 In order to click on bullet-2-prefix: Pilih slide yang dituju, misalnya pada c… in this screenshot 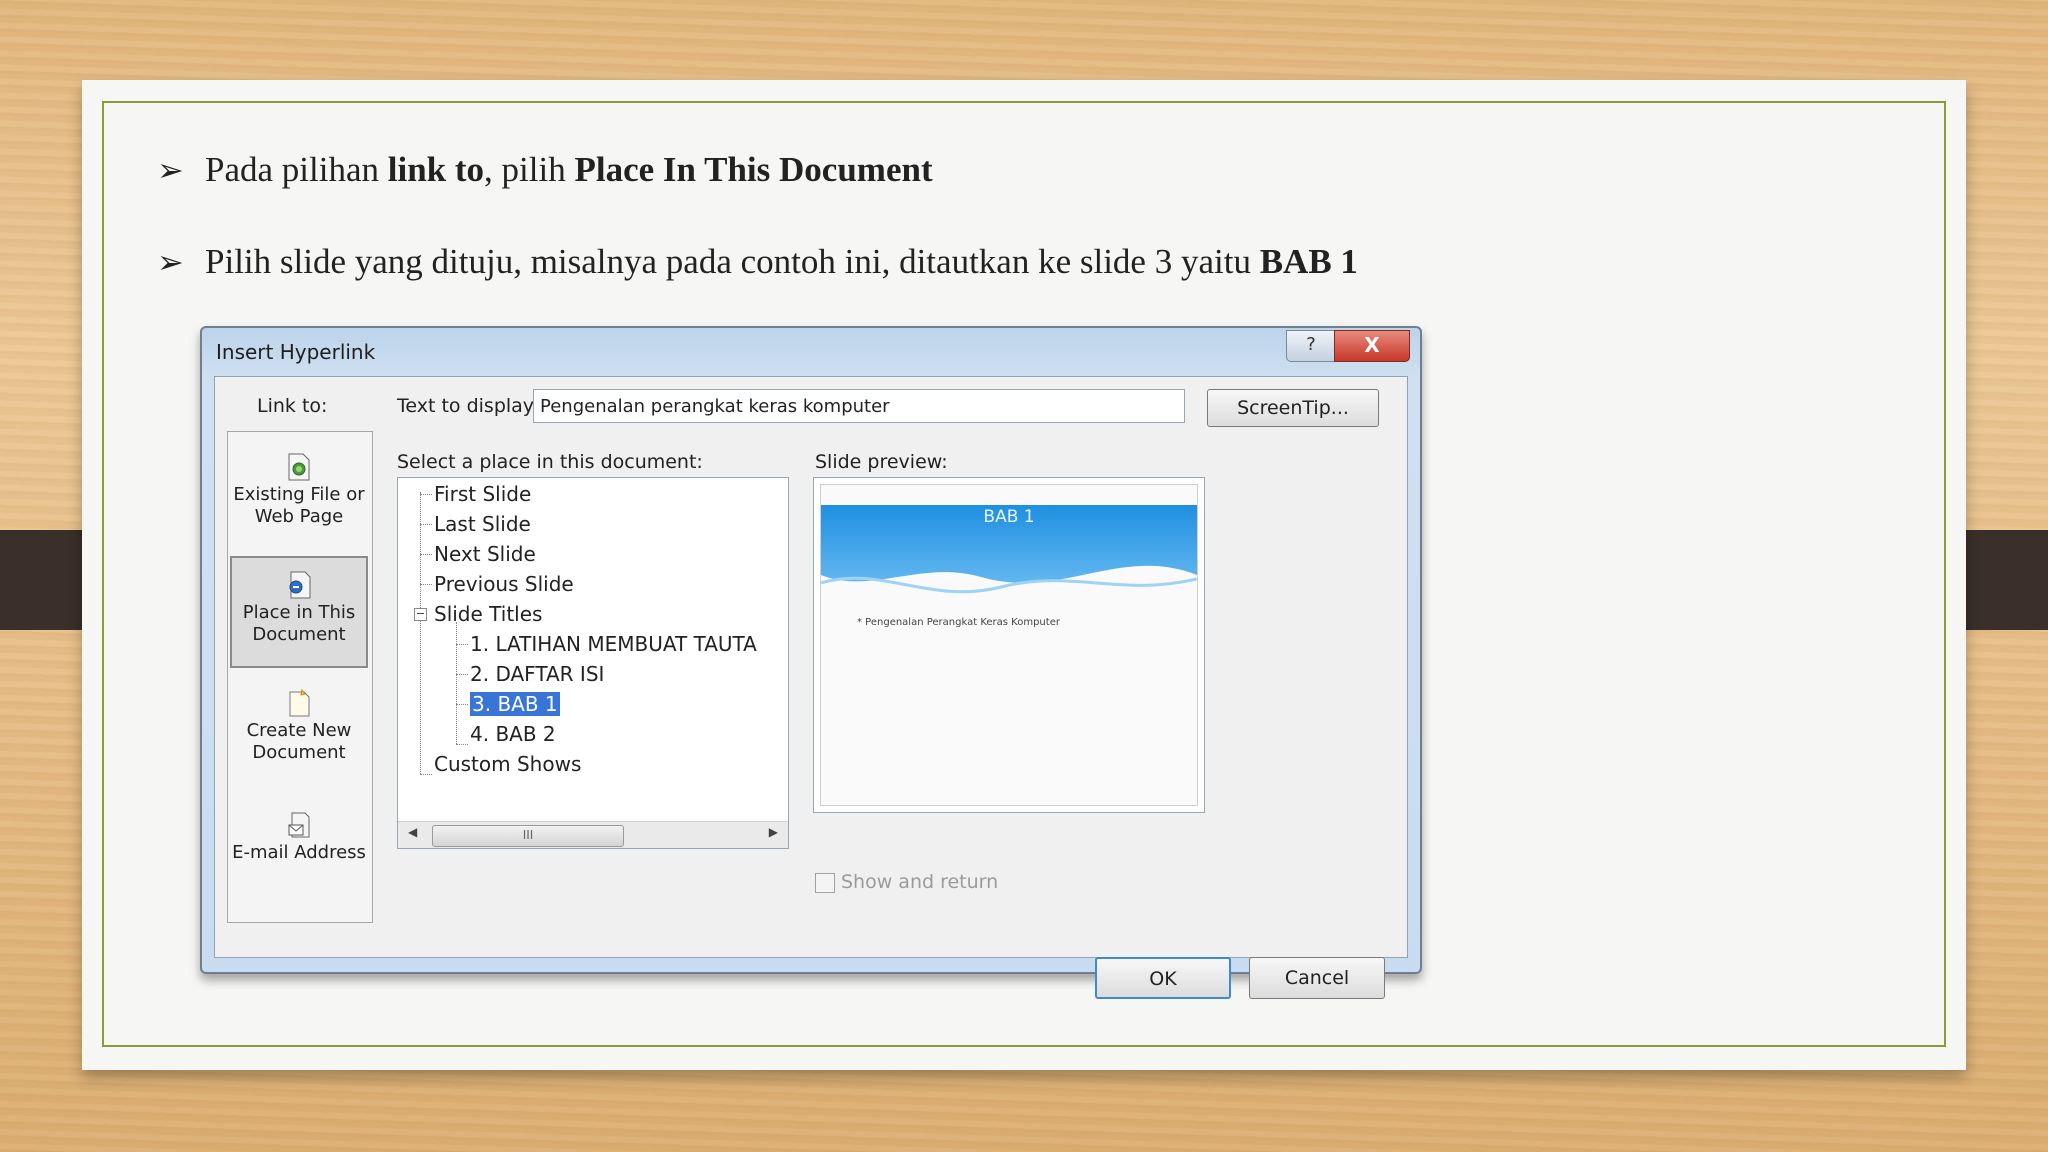, I will do `click(732, 261)`.